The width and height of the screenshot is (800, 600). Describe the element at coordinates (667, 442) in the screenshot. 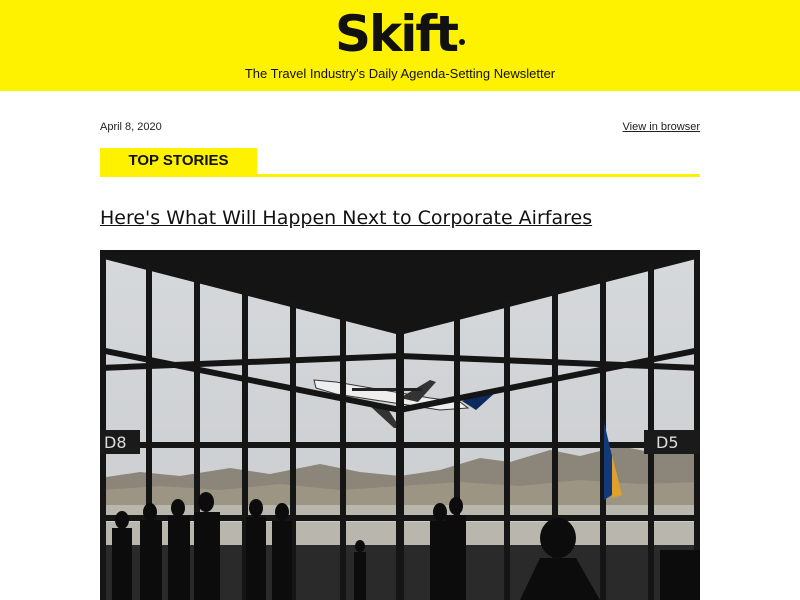

I see `gate-sign-right: D5` at that location.